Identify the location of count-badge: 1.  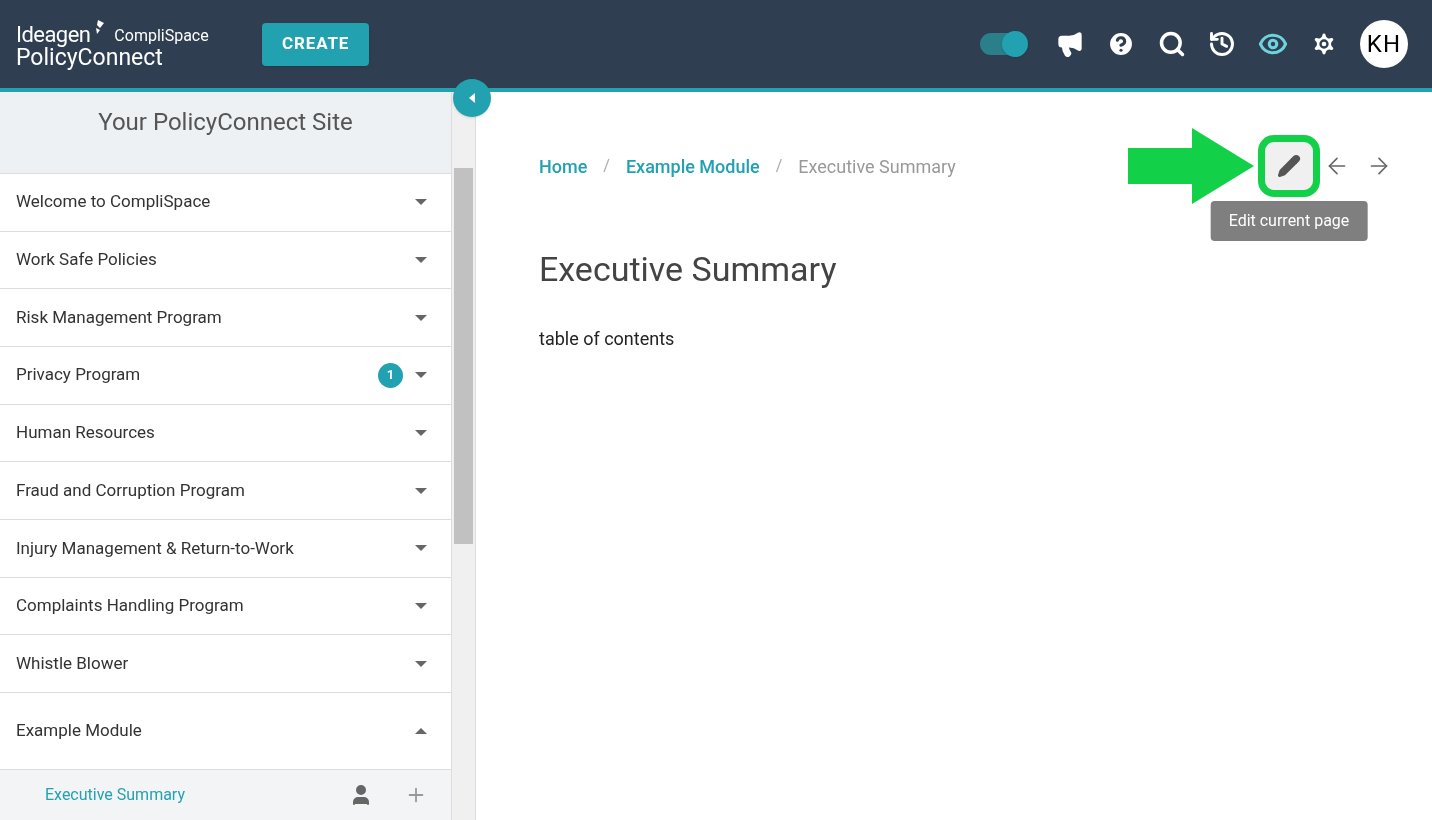
(390, 375).